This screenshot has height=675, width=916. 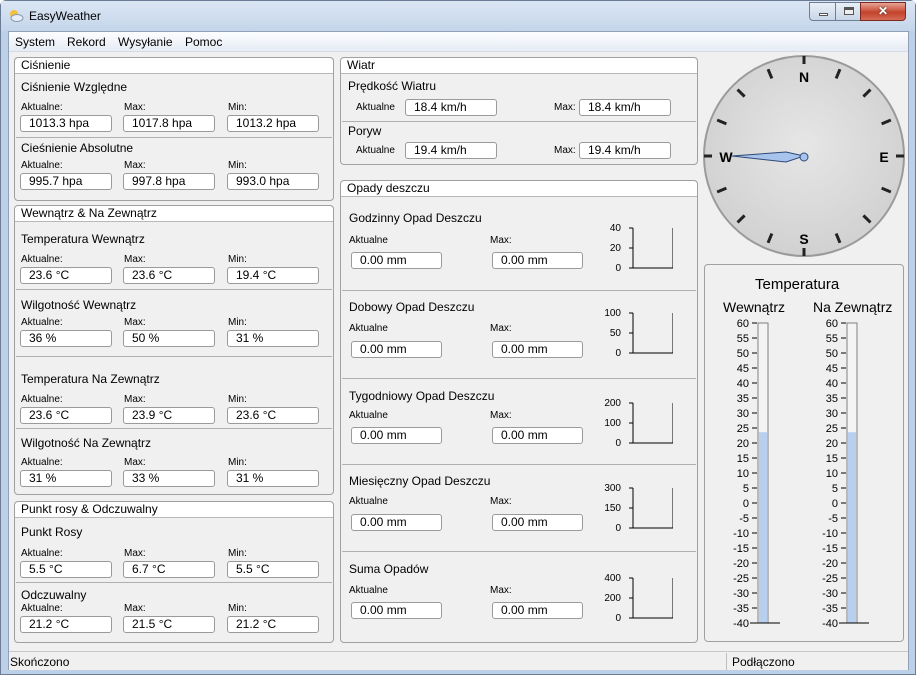 I want to click on rain-daily-current: 0.00 mm, so click(x=396, y=349).